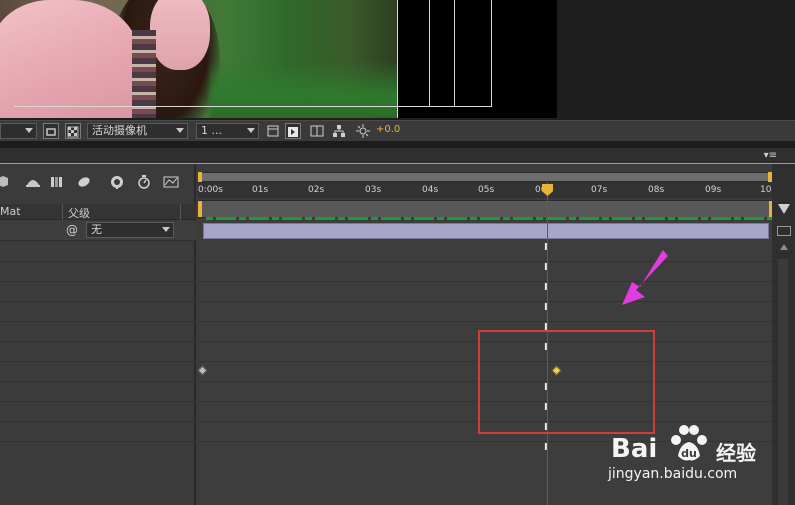  What do you see at coordinates (645, 277) in the screenshot?
I see `arrow-shape` at bounding box center [645, 277].